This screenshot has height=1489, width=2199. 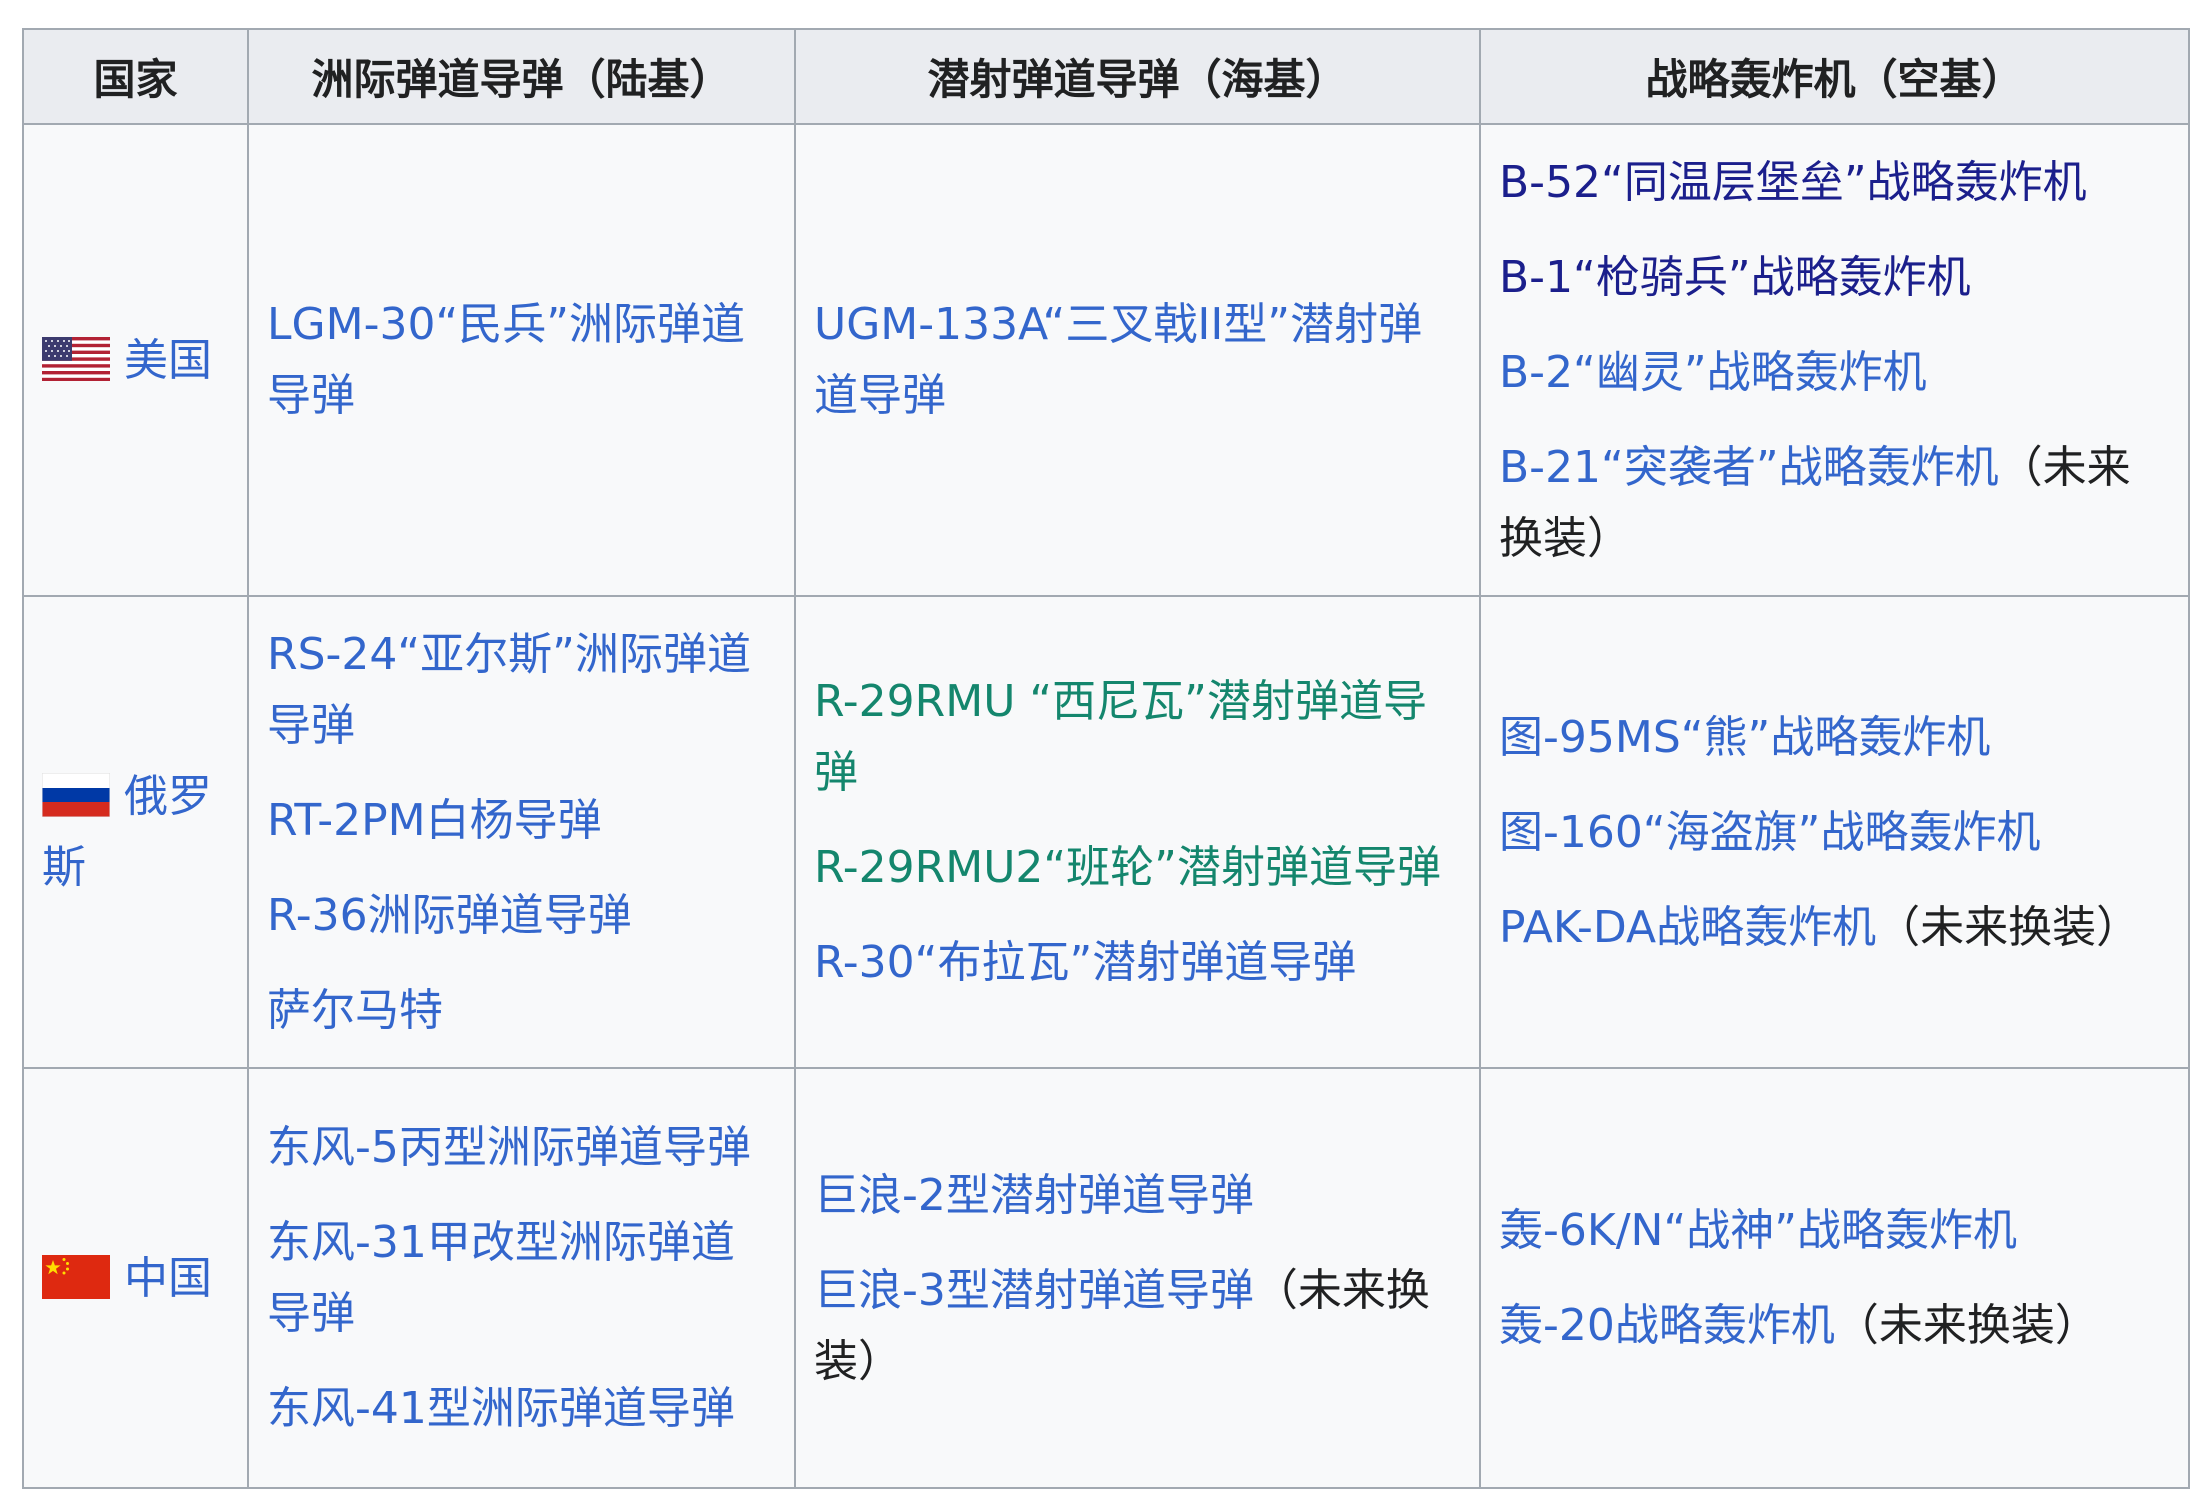 What do you see at coordinates (521, 1010) in the screenshot?
I see `icbm-link: 萨尔马特` at bounding box center [521, 1010].